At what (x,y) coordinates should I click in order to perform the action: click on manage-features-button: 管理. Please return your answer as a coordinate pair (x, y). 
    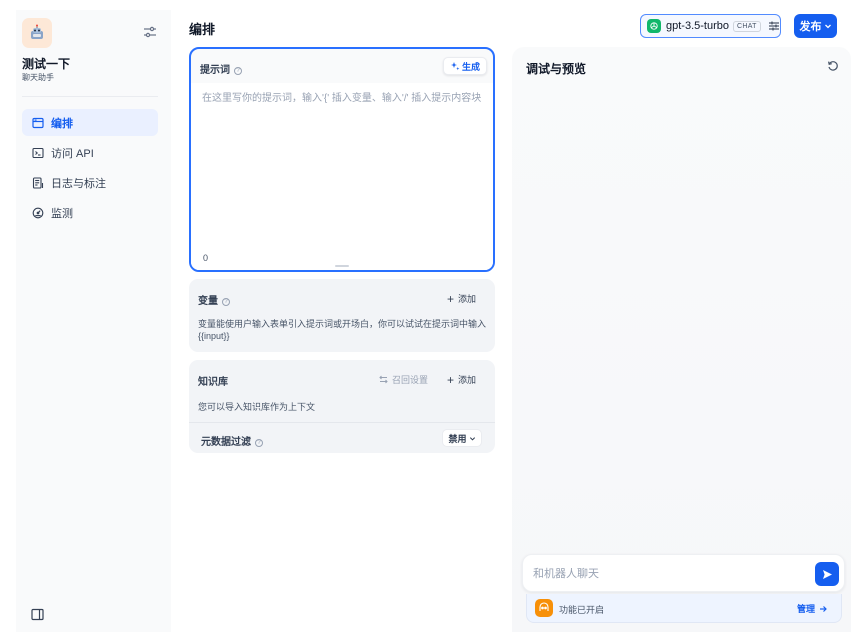
    Looking at the image, I should click on (812, 608).